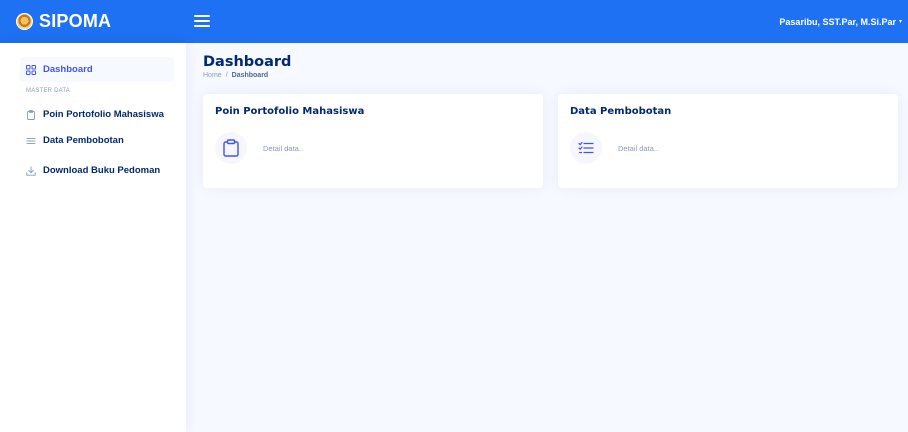 The width and height of the screenshot is (908, 432). Describe the element at coordinates (373, 141) in the screenshot. I see `card-poin-portofolio: Poin Portofolio Mahasiswa Detail data..` at that location.